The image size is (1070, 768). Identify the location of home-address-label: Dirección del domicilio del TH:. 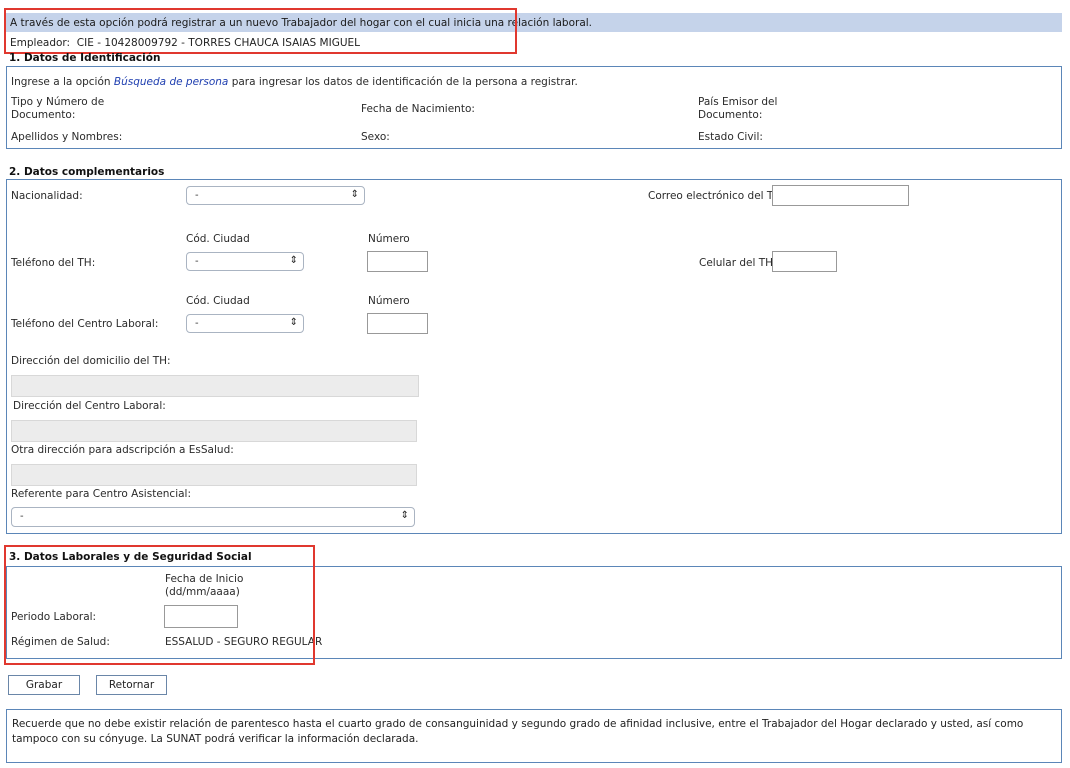
(91, 361).